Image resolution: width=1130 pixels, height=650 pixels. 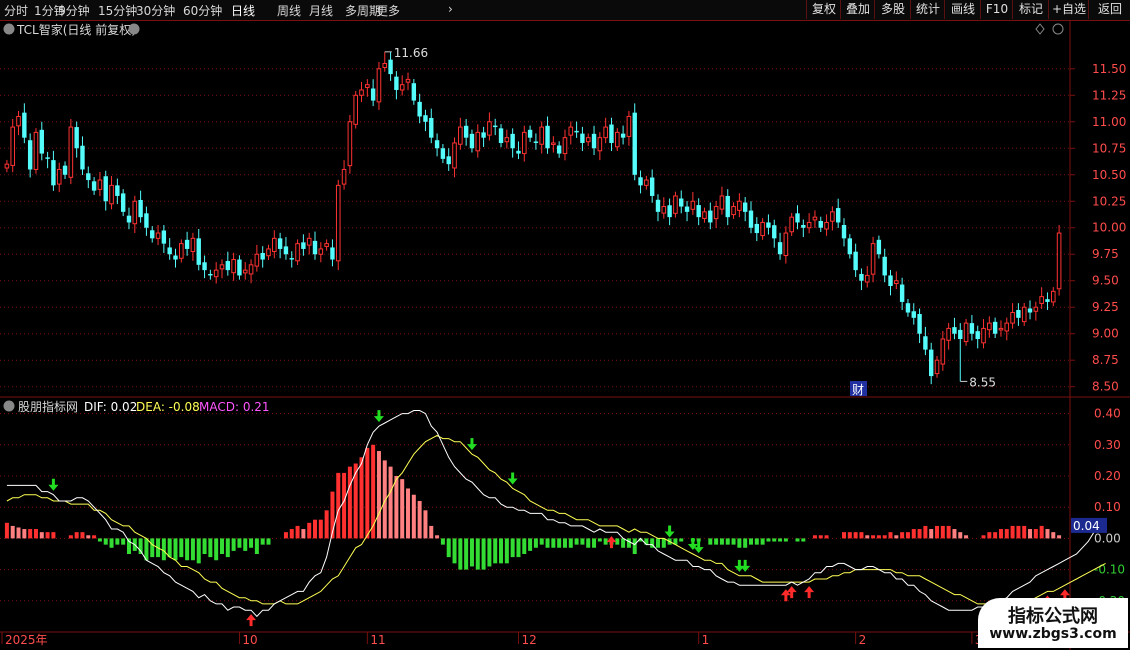 I want to click on toolbar-button-2: 多股, so click(x=892, y=9).